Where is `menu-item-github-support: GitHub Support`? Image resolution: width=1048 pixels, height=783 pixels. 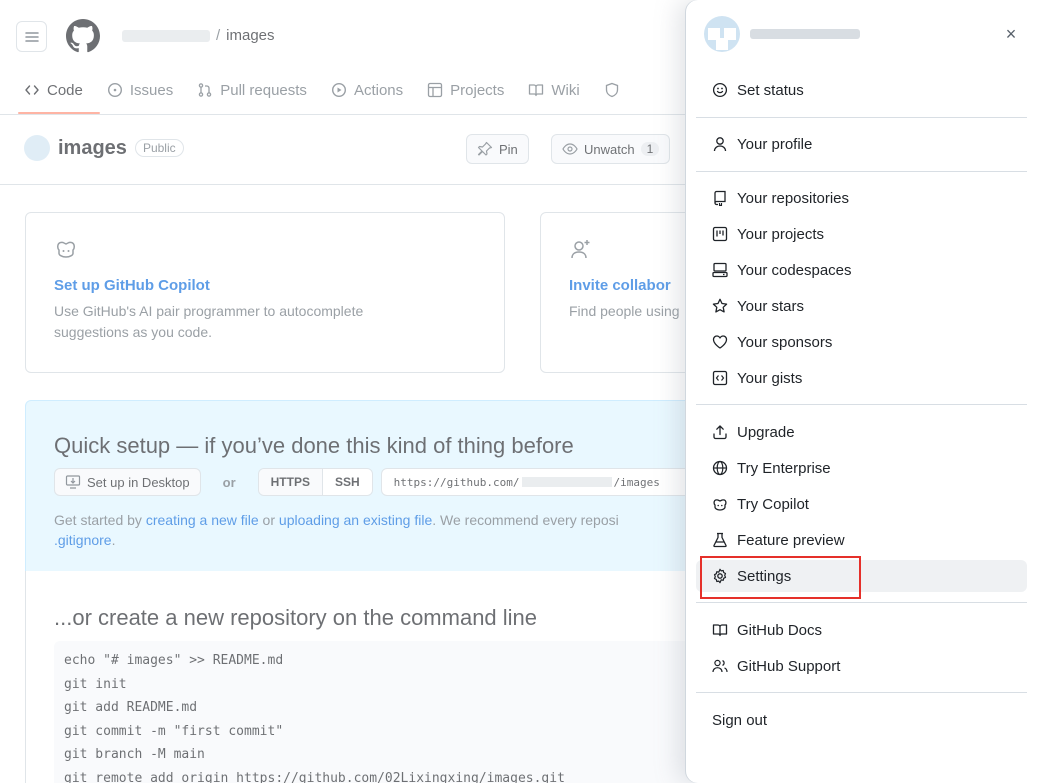
menu-item-github-support: GitHub Support is located at coordinates (861, 666).